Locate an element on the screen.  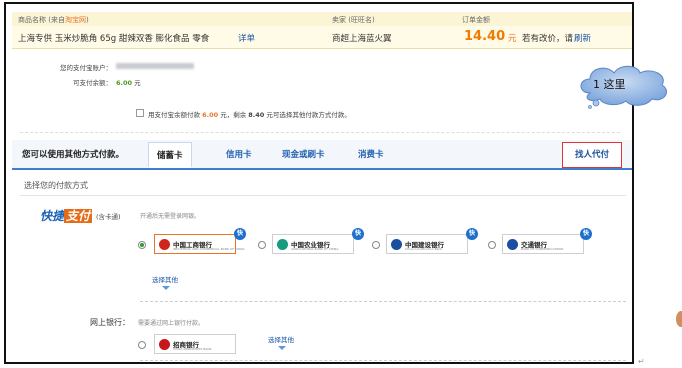
abc-logo-icon is located at coordinates (282, 244).